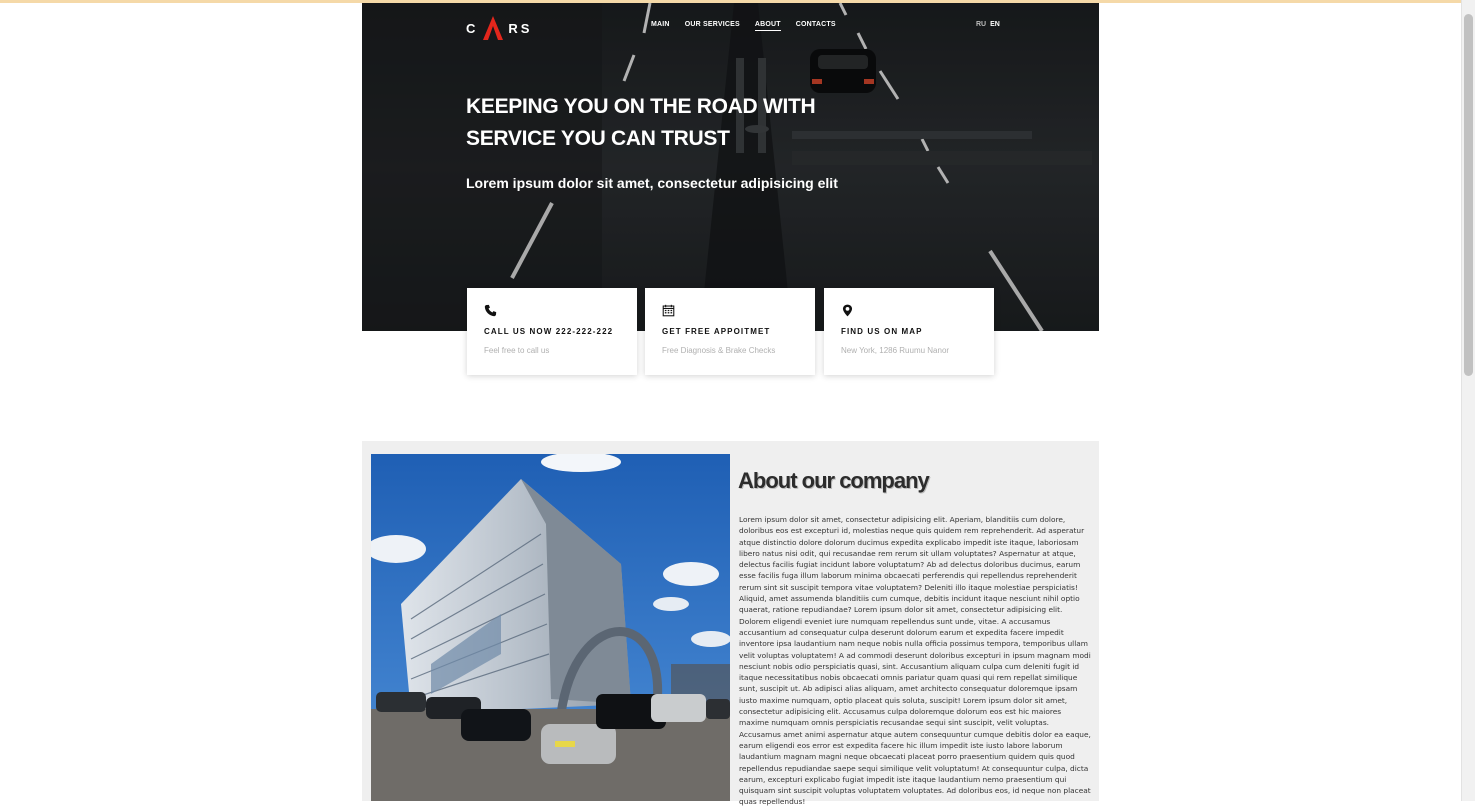 The image size is (1475, 808). Describe the element at coordinates (550, 627) in the screenshot. I see `company-building-photo` at that location.